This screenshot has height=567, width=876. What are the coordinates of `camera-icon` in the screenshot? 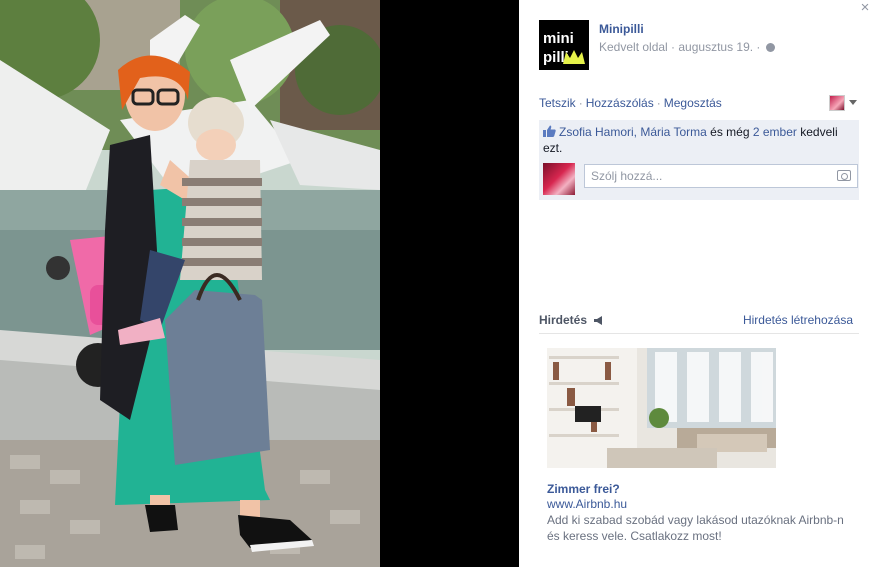 It's located at (844, 175).